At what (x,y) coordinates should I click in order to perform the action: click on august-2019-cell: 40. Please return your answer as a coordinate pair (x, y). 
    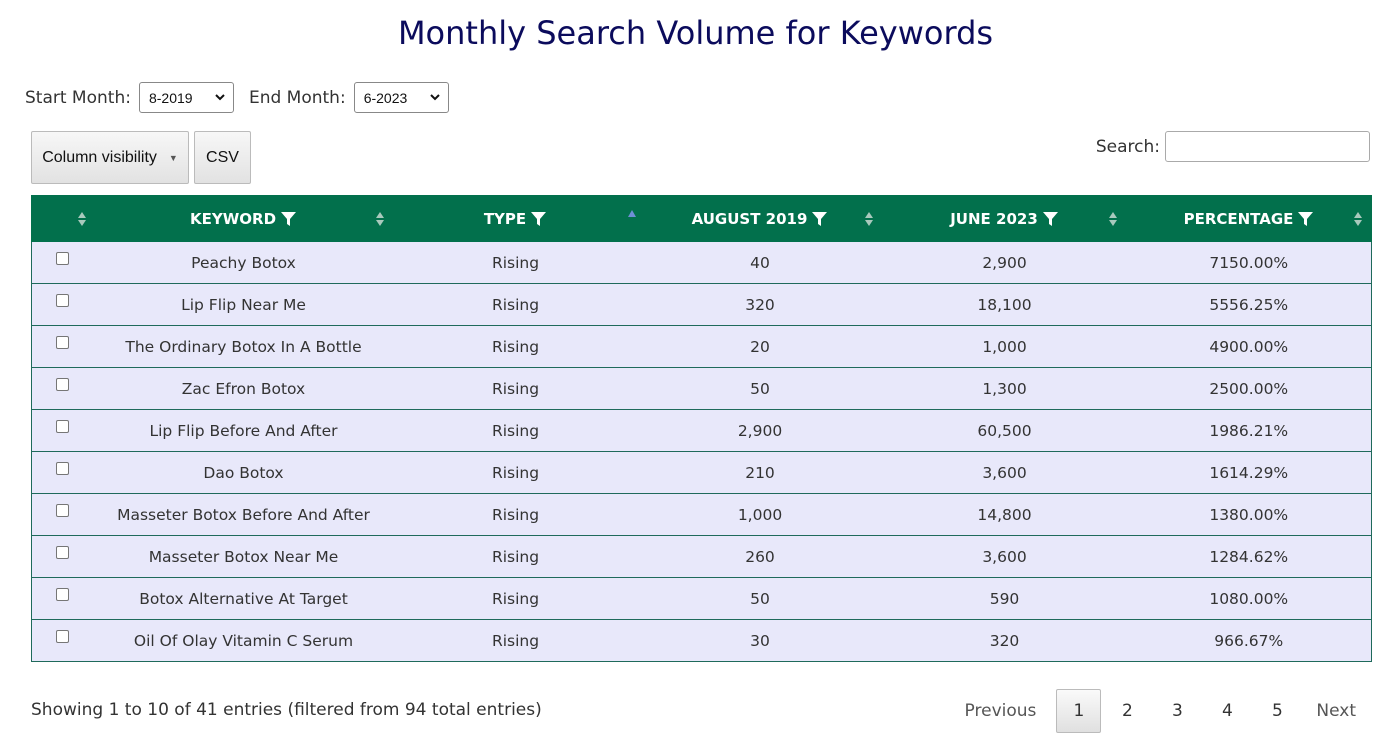
    Looking at the image, I should click on (760, 262).